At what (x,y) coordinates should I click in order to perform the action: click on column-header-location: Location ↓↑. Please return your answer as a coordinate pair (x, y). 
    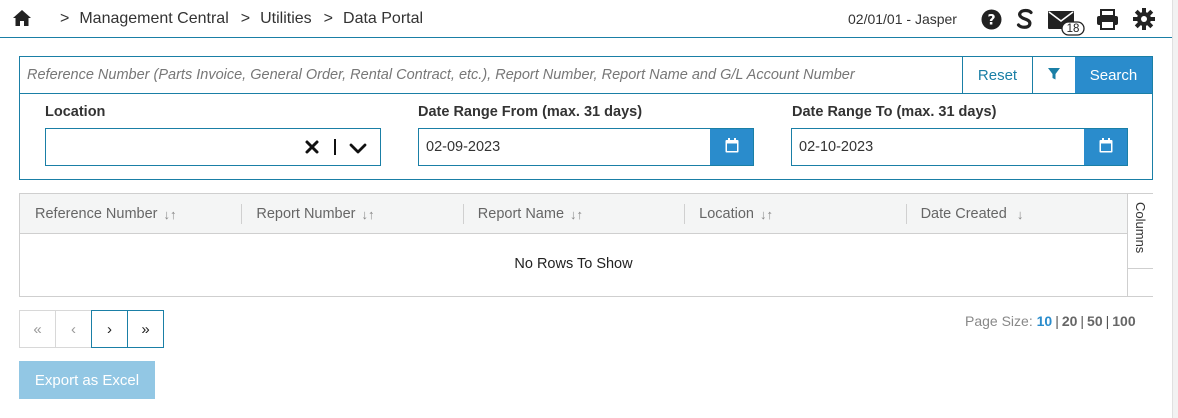
    Looking at the image, I should click on (794, 214).